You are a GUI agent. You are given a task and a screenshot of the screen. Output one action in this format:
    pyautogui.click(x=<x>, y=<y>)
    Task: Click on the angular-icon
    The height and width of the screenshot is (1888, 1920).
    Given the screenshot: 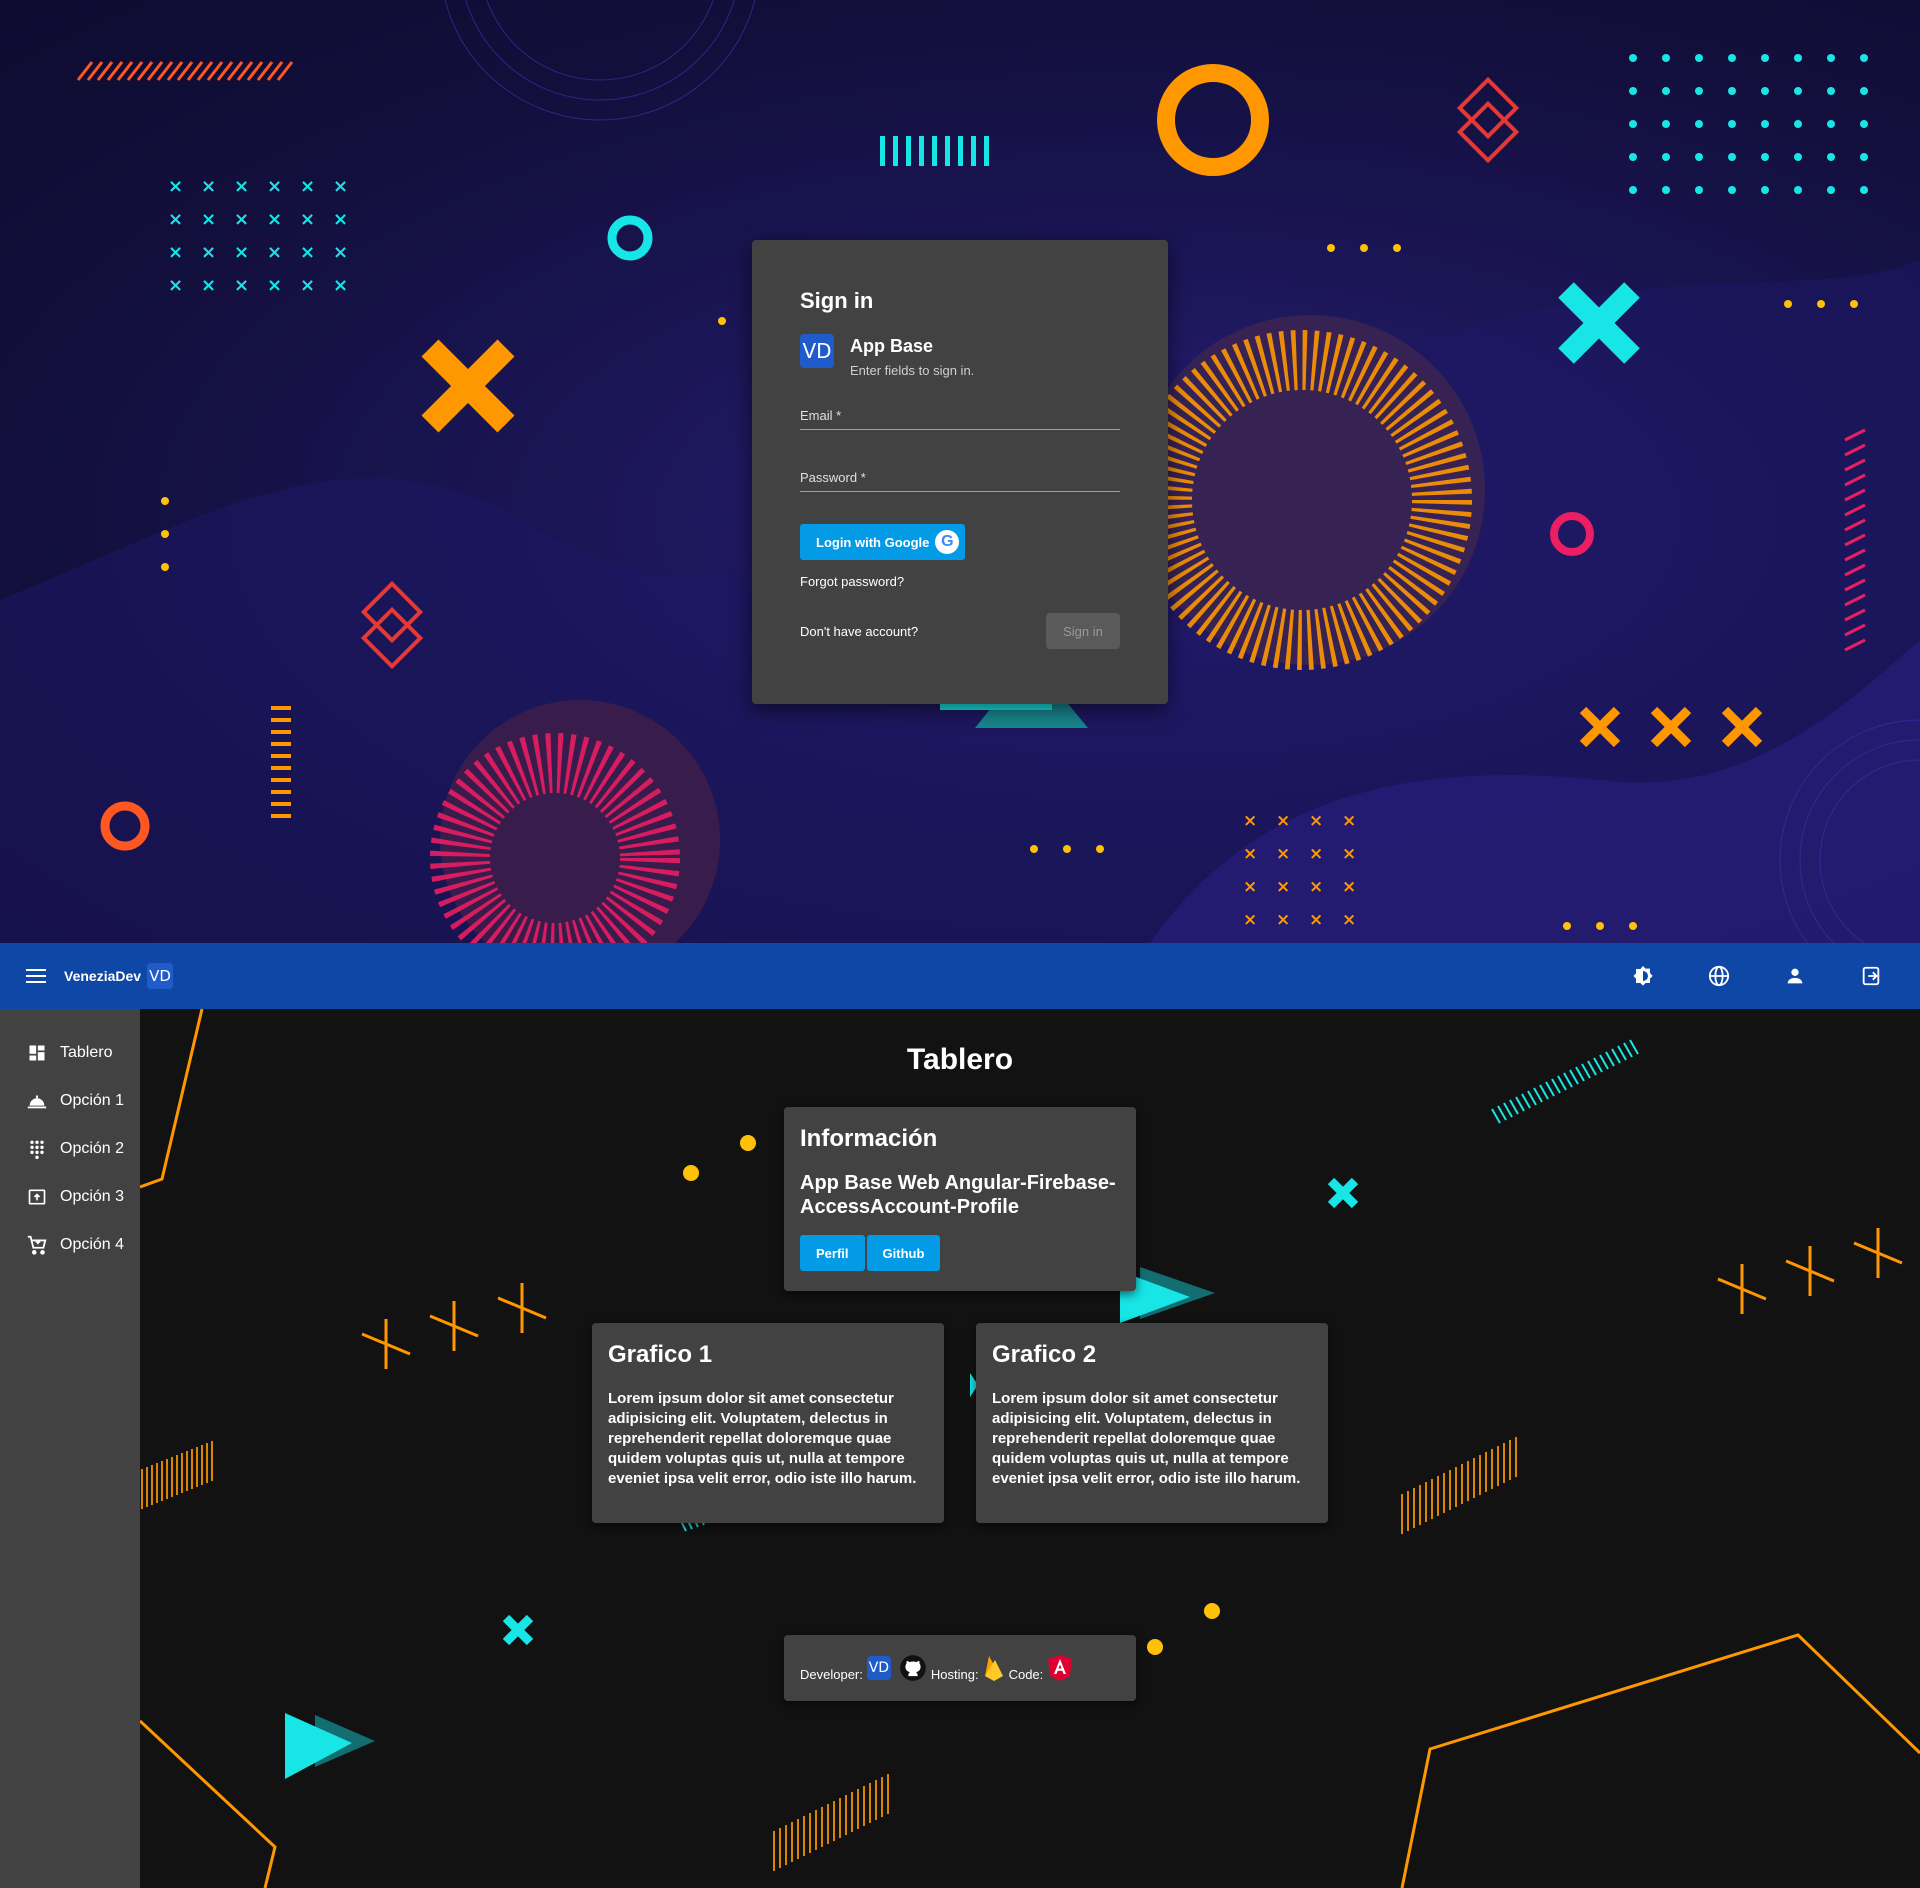 What is the action you would take?
    pyautogui.click(x=1060, y=1668)
    